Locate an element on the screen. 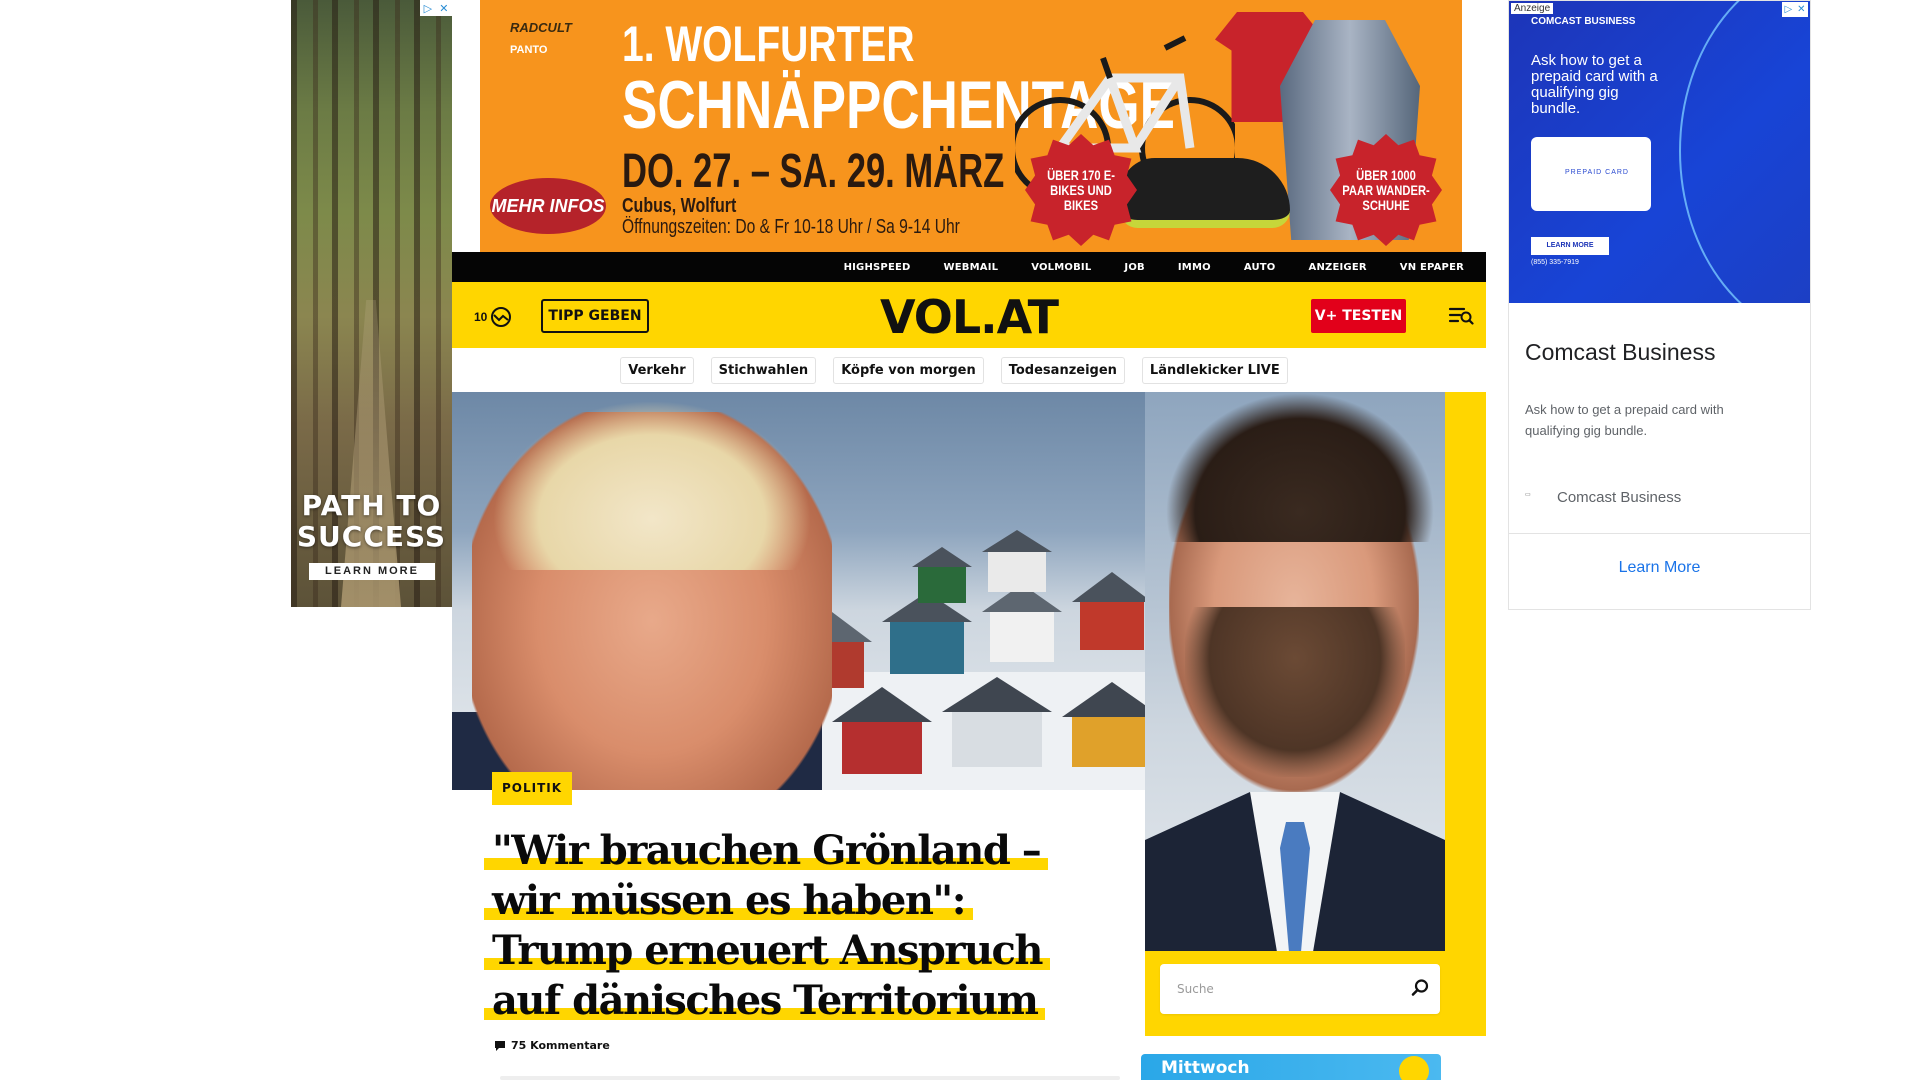  nav-link-auto: AUTO is located at coordinates (1260, 267).